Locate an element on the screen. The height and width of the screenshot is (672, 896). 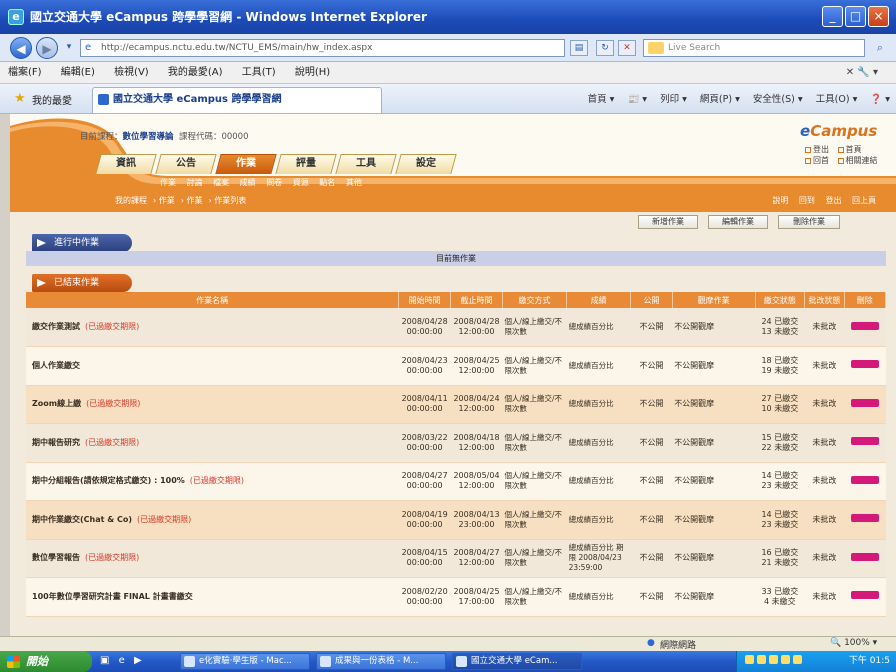
volume-icon is located at coordinates (797, 659).